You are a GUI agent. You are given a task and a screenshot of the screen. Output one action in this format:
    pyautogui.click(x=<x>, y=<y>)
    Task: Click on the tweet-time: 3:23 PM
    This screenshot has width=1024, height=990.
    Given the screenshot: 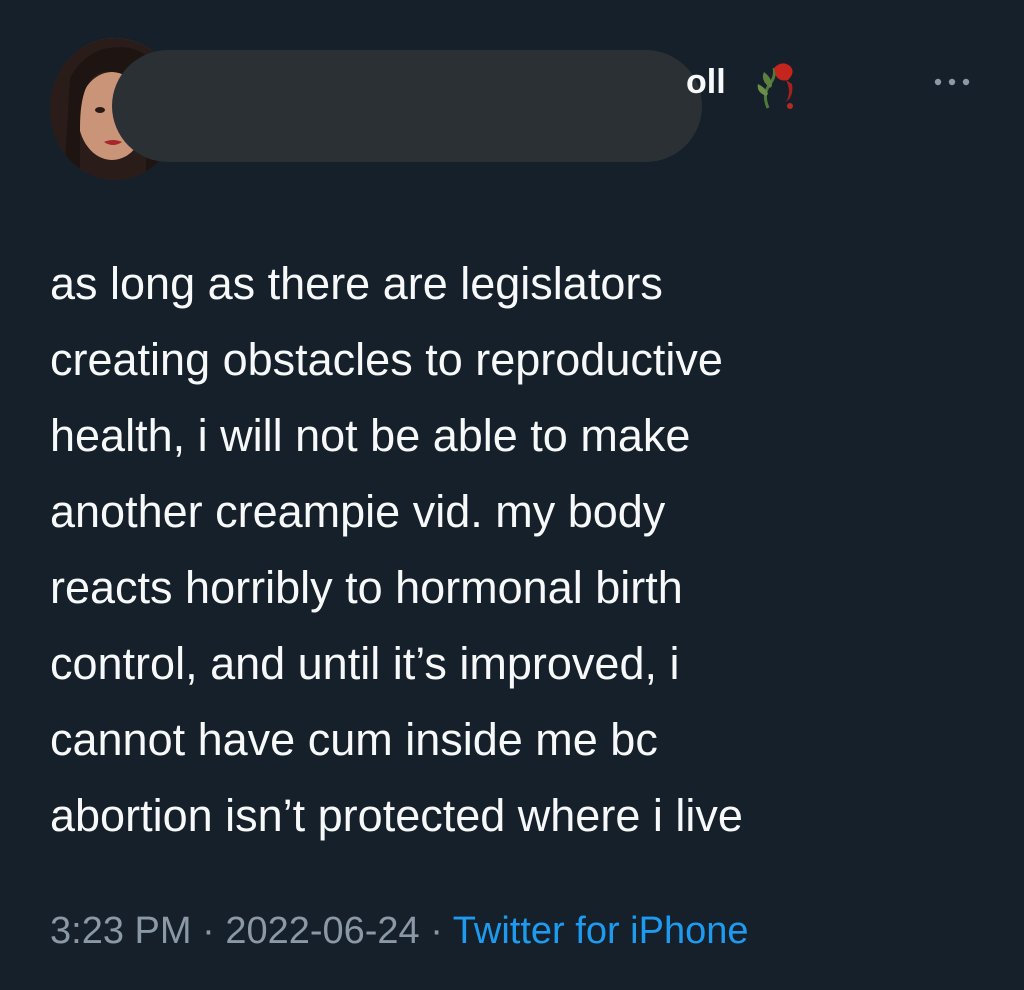 What is the action you would take?
    pyautogui.click(x=121, y=931)
    